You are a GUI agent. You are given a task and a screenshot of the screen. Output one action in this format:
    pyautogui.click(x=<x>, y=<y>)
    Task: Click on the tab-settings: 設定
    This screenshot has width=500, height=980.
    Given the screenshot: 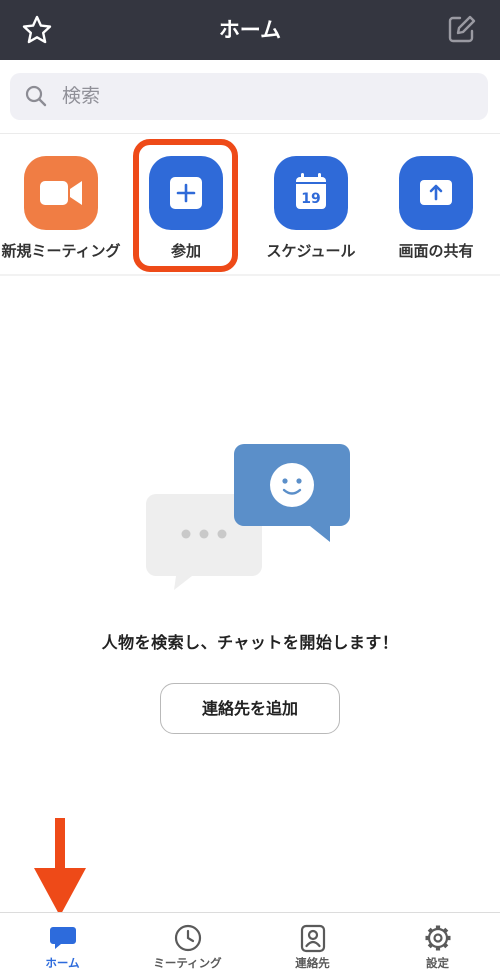 What is the action you would take?
    pyautogui.click(x=437, y=946)
    